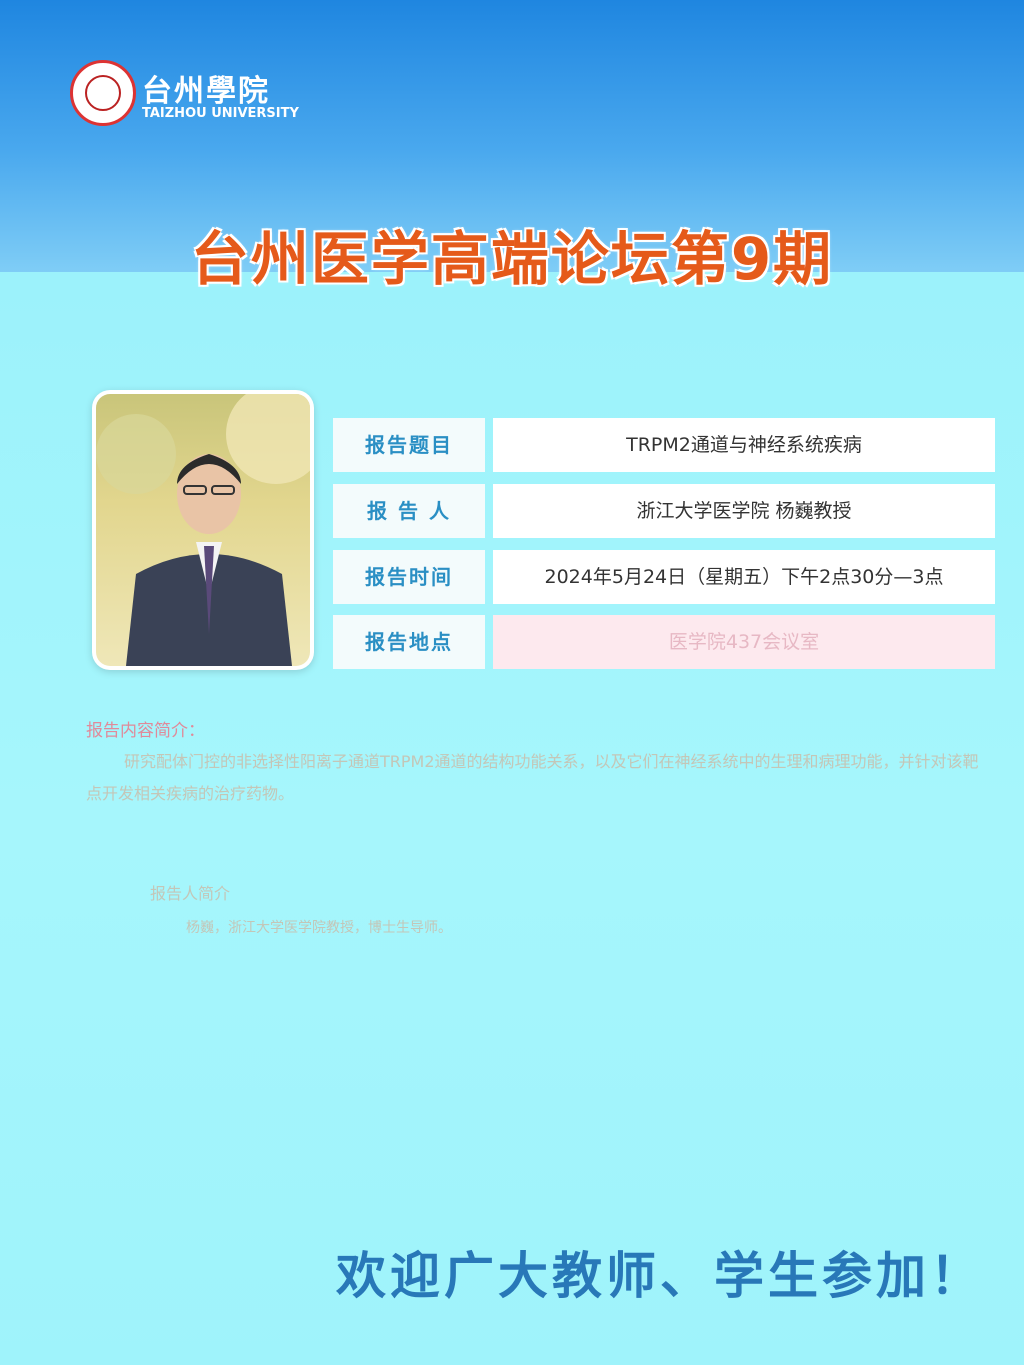 This screenshot has height=1365, width=1024. I want to click on speaker-photo, so click(203, 530).